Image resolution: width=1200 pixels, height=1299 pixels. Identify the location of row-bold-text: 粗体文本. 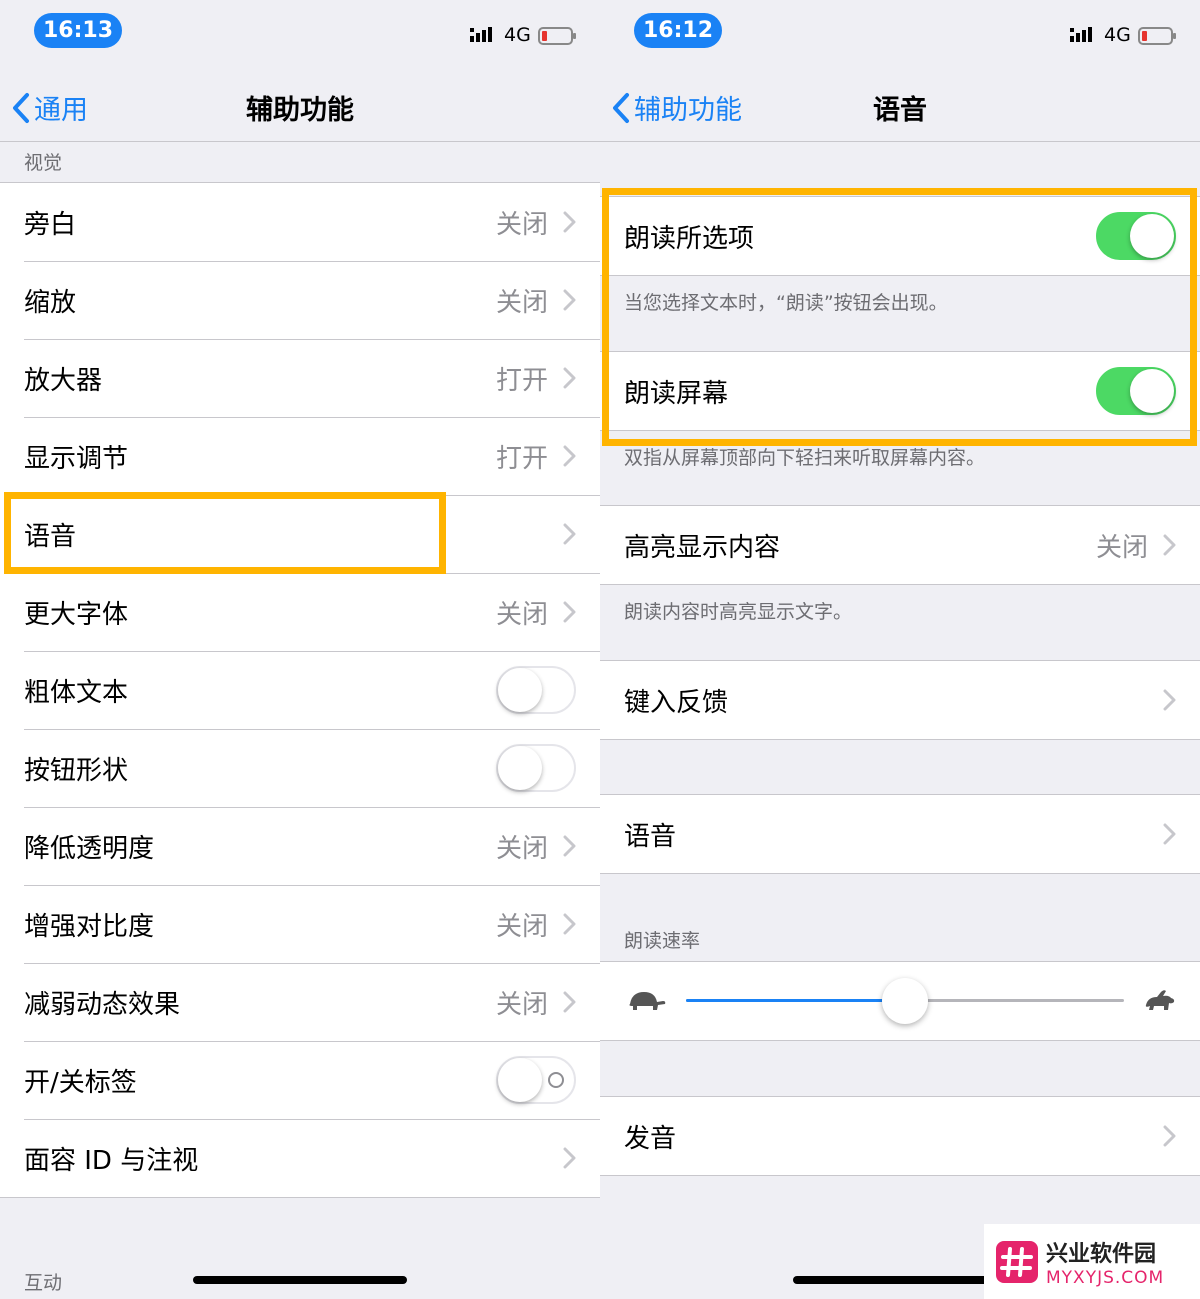
(300, 690).